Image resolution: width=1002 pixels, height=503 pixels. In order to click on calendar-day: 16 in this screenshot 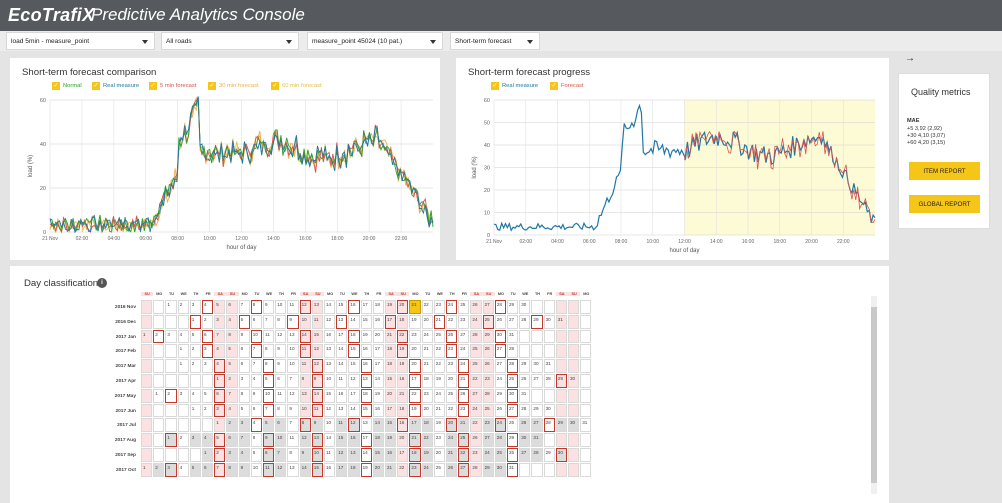, I will do `click(342, 395)`.